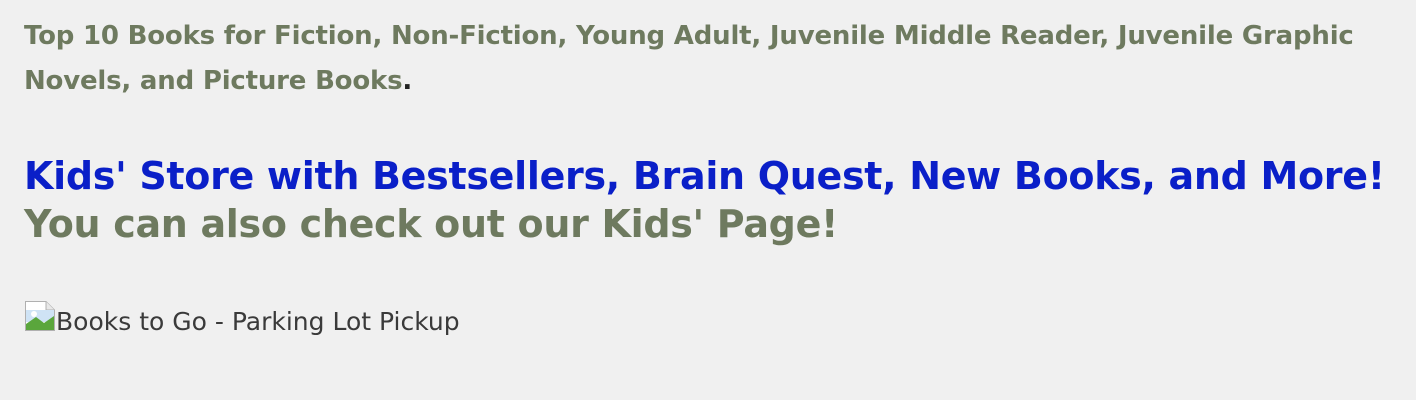  I want to click on top10-period: ., so click(407, 81).